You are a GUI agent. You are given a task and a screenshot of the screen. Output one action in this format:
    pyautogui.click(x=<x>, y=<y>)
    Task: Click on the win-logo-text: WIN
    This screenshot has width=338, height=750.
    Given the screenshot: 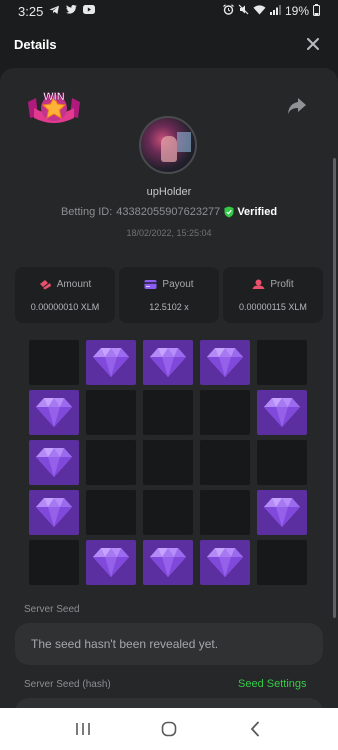 What is the action you would take?
    pyautogui.click(x=53, y=97)
    